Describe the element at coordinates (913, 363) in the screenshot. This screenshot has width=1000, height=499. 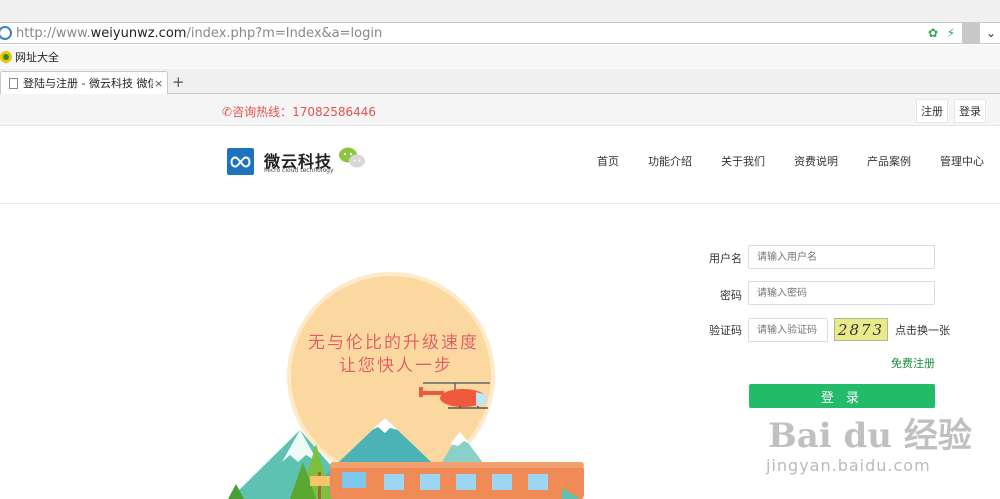
I see `free-register-link: 免费注册` at that location.